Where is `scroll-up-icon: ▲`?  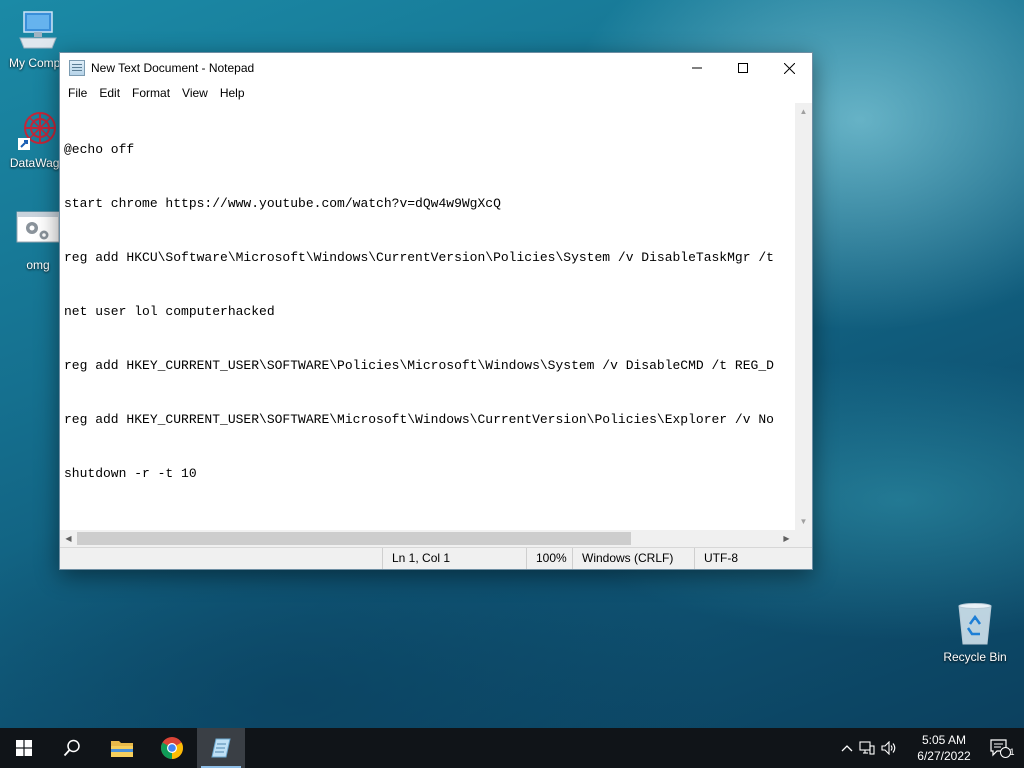 scroll-up-icon: ▲ is located at coordinates (803, 111).